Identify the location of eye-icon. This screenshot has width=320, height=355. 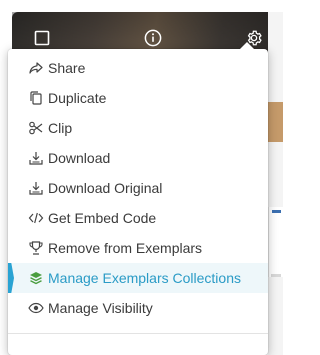
(36, 308).